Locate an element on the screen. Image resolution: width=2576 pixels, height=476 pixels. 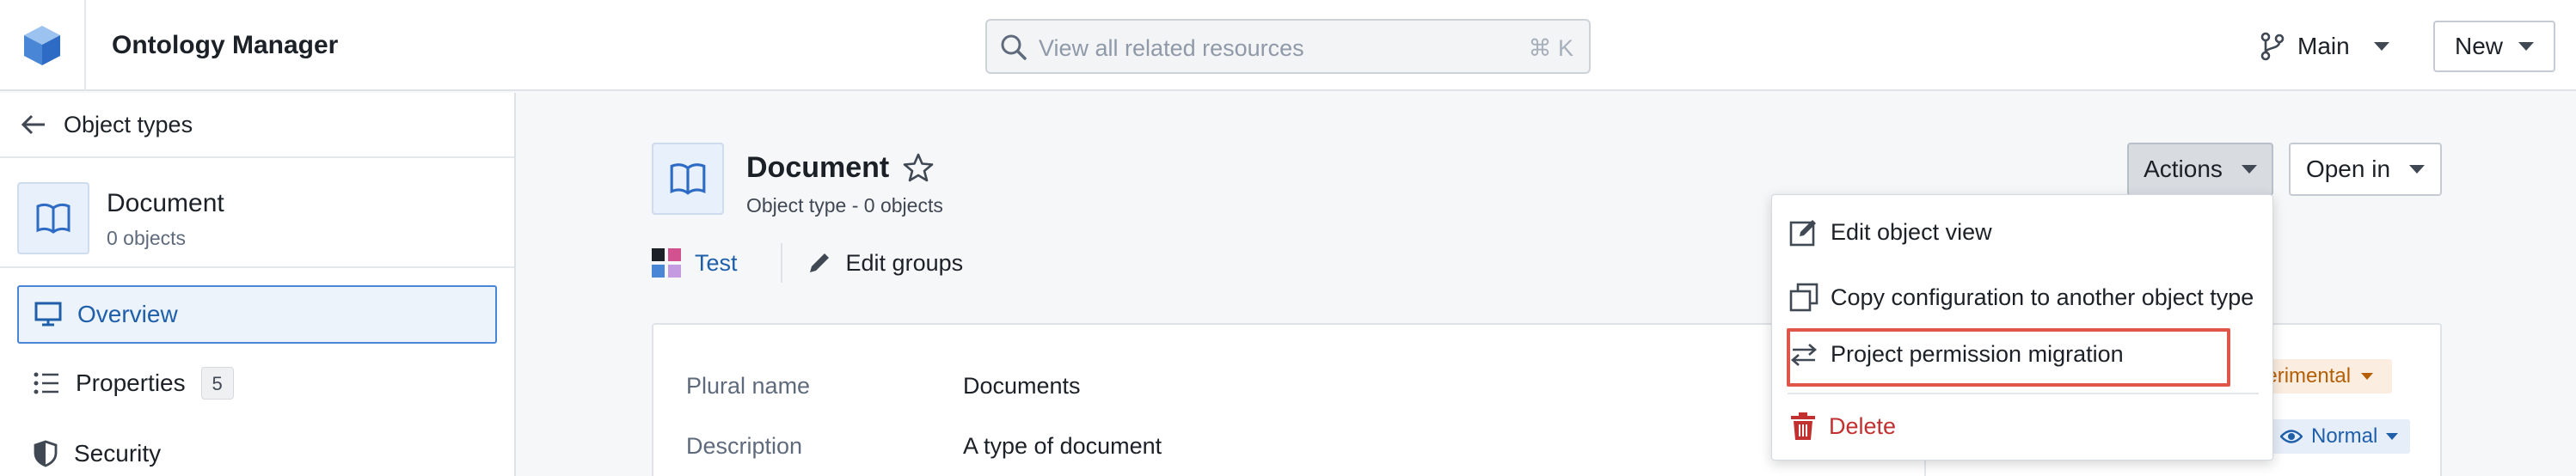
property-label: Description is located at coordinates (745, 446).